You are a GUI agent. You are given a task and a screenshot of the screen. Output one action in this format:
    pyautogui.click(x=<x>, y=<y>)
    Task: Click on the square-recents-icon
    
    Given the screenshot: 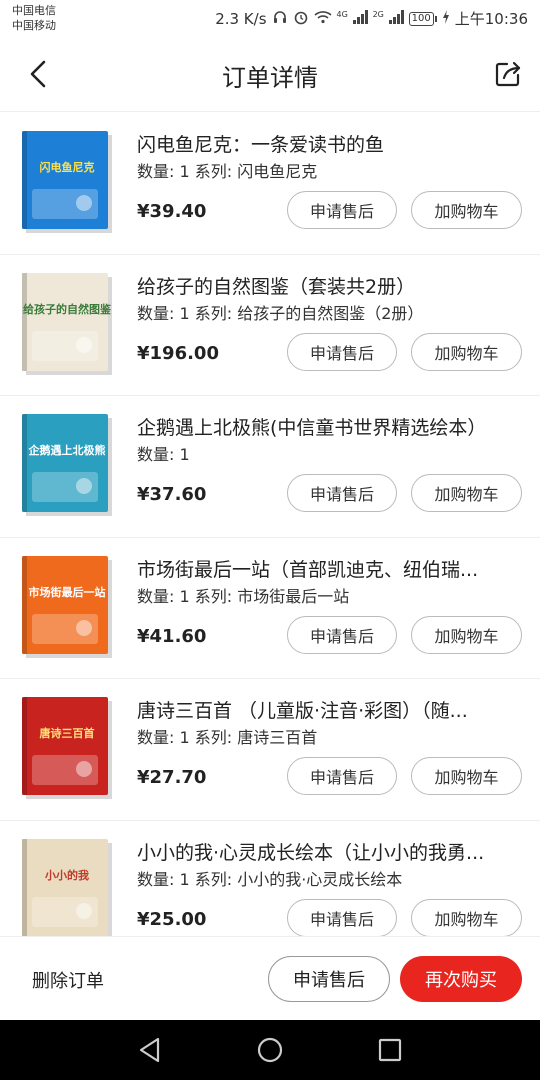 What is the action you would take?
    pyautogui.click(x=390, y=1050)
    